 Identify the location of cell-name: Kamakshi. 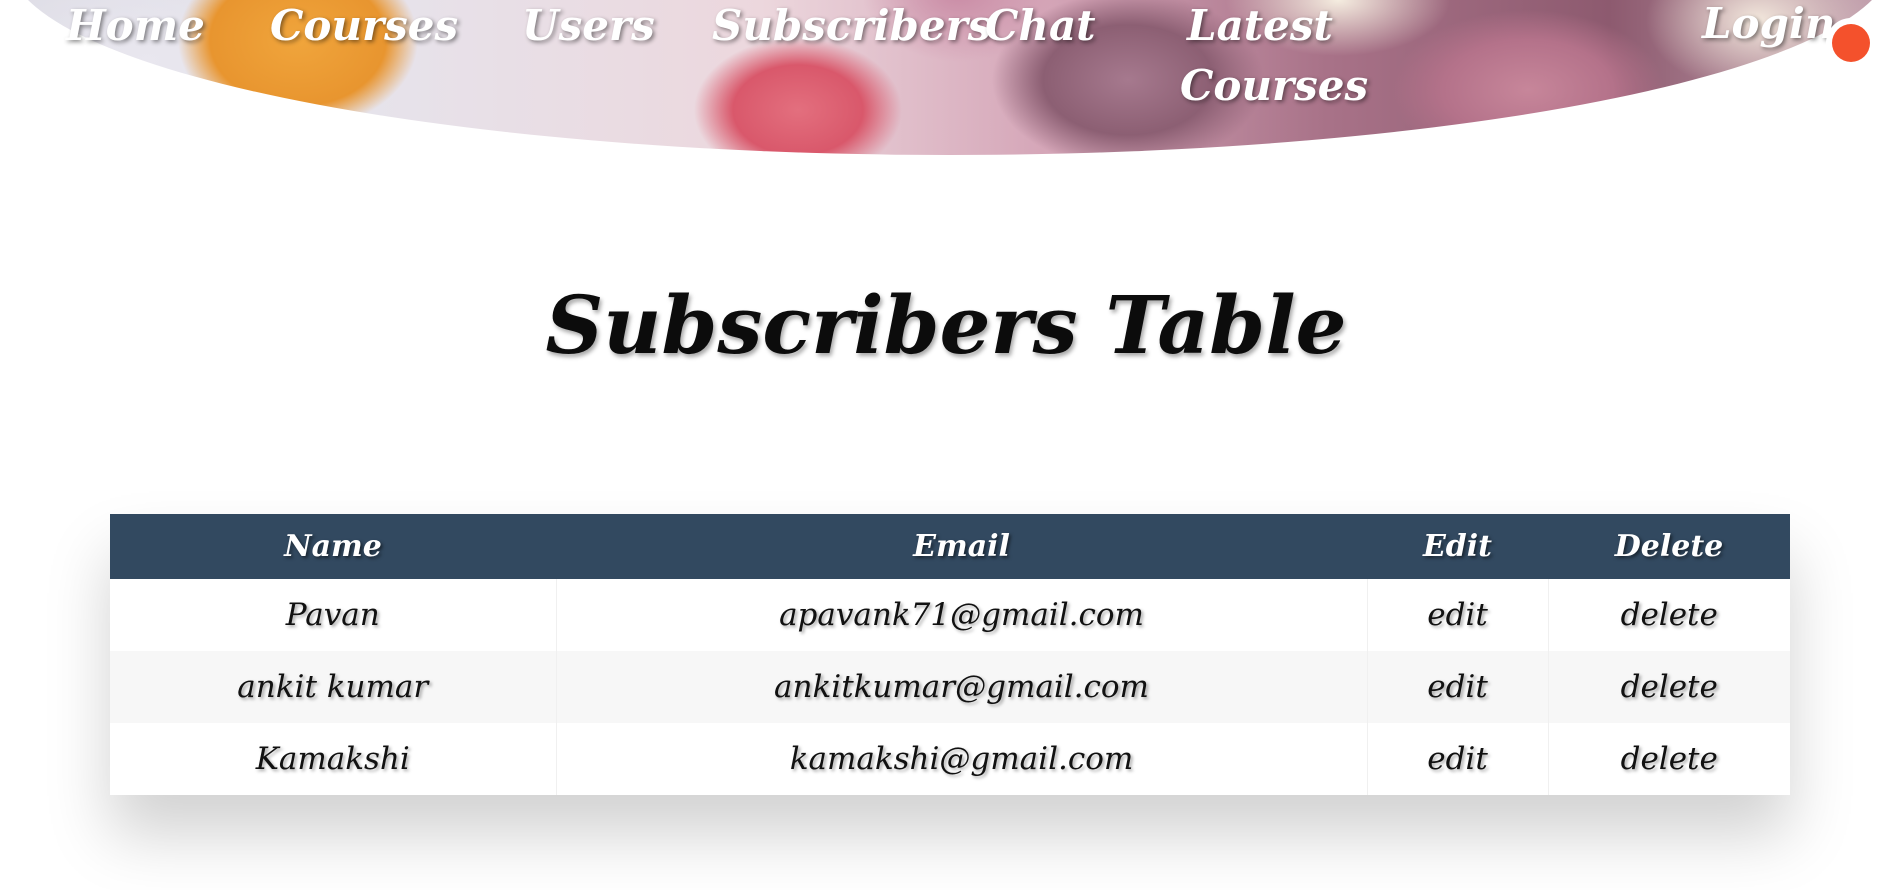
(333, 759).